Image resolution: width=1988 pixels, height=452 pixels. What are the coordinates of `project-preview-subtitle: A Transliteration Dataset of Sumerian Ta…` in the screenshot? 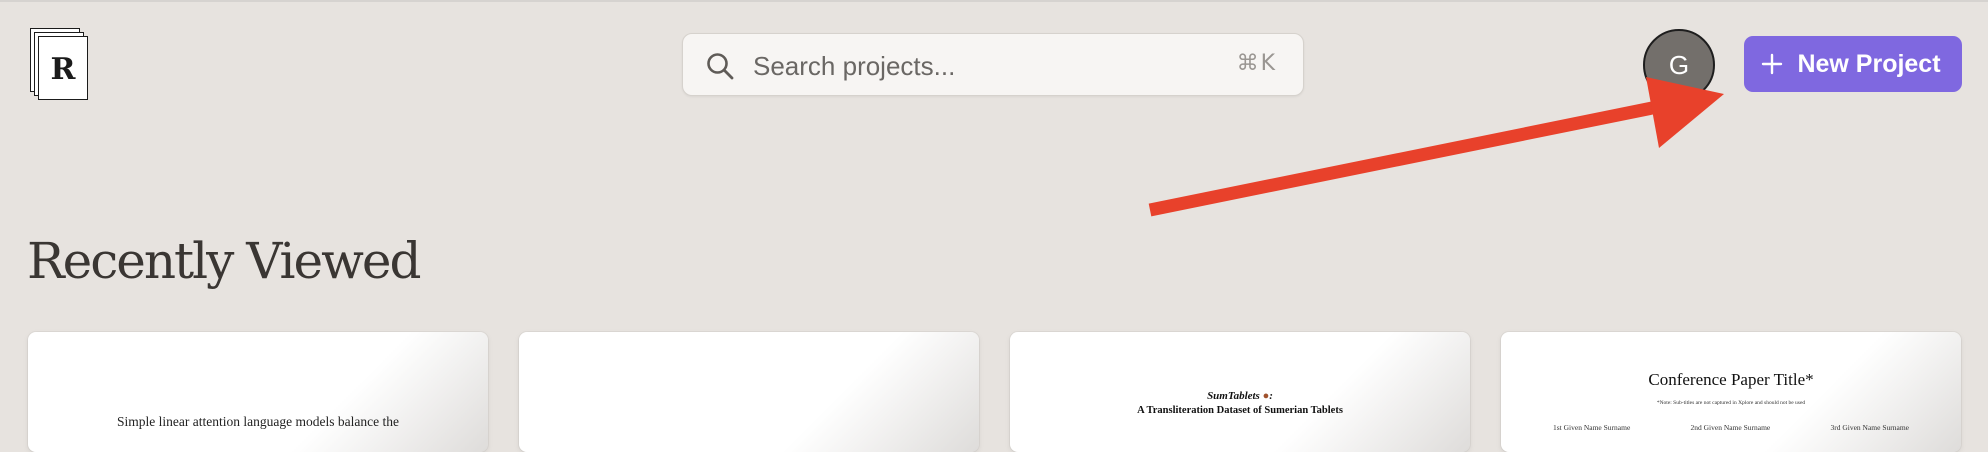 It's located at (1240, 410).